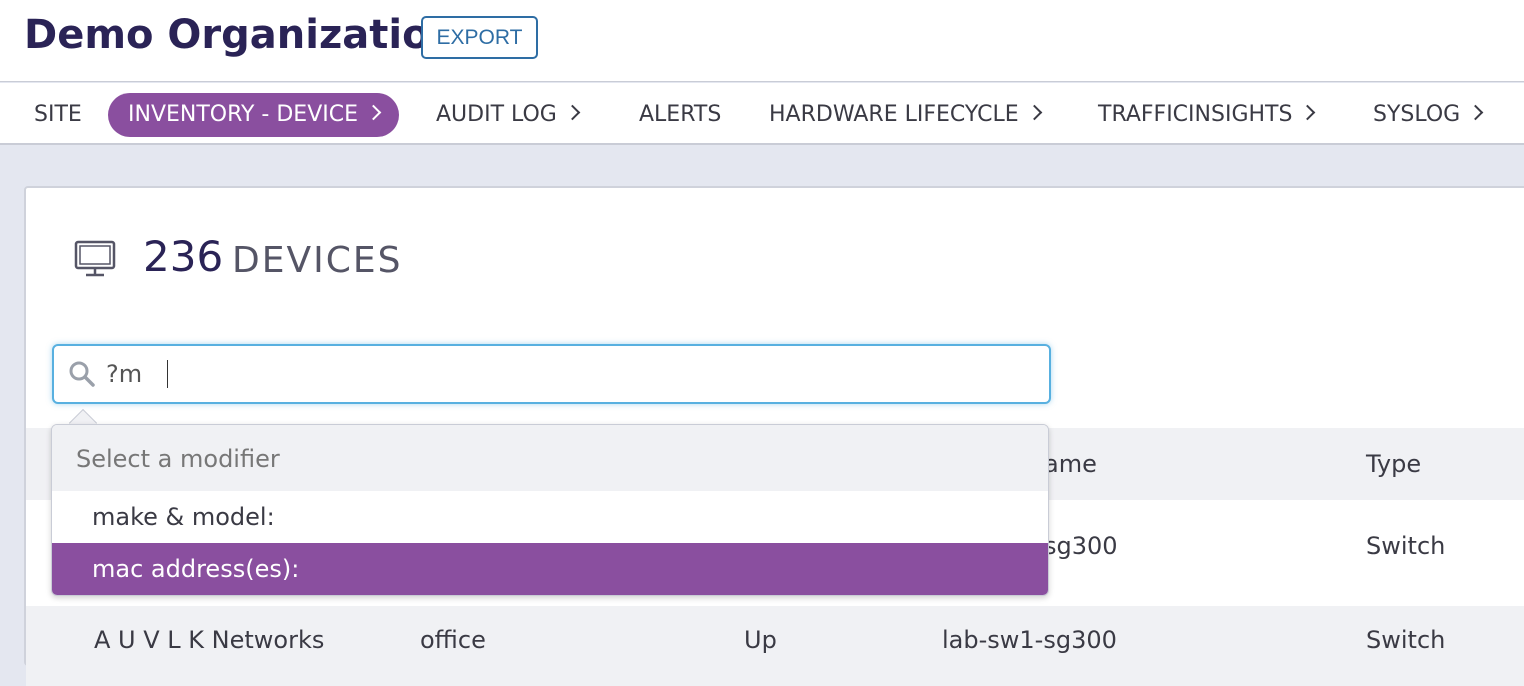  I want to click on device-count: 236, so click(183, 256).